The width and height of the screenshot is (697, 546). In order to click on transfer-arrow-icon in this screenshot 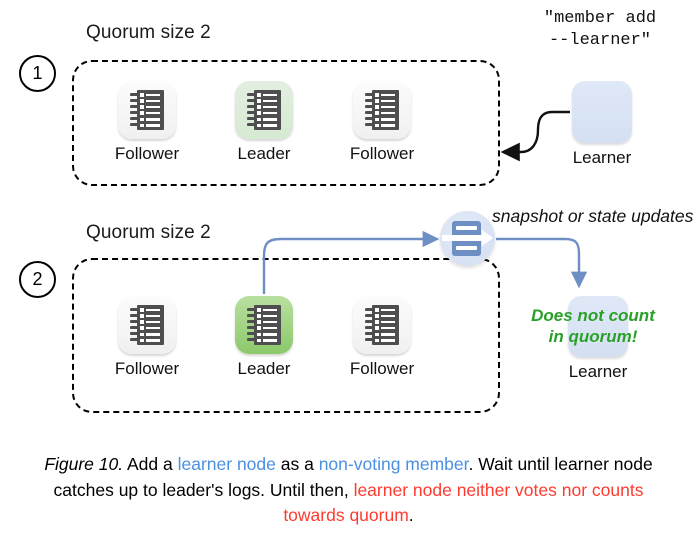, I will do `click(487, 238)`.